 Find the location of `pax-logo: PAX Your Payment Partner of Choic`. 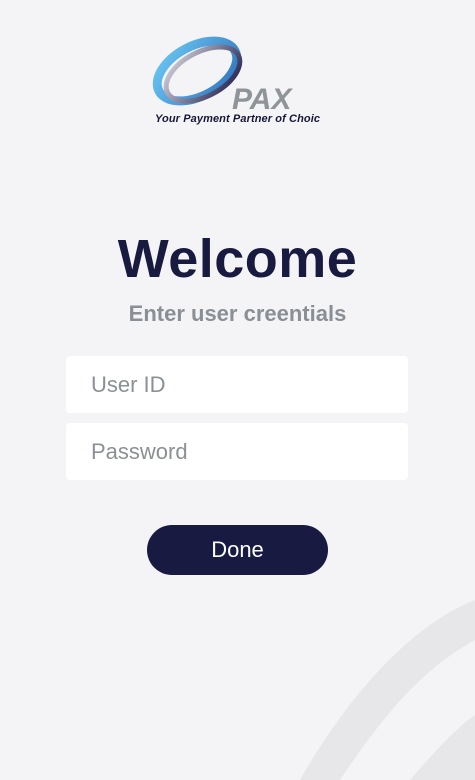

pax-logo: PAX Your Payment Partner of Choic is located at coordinates (240, 81).